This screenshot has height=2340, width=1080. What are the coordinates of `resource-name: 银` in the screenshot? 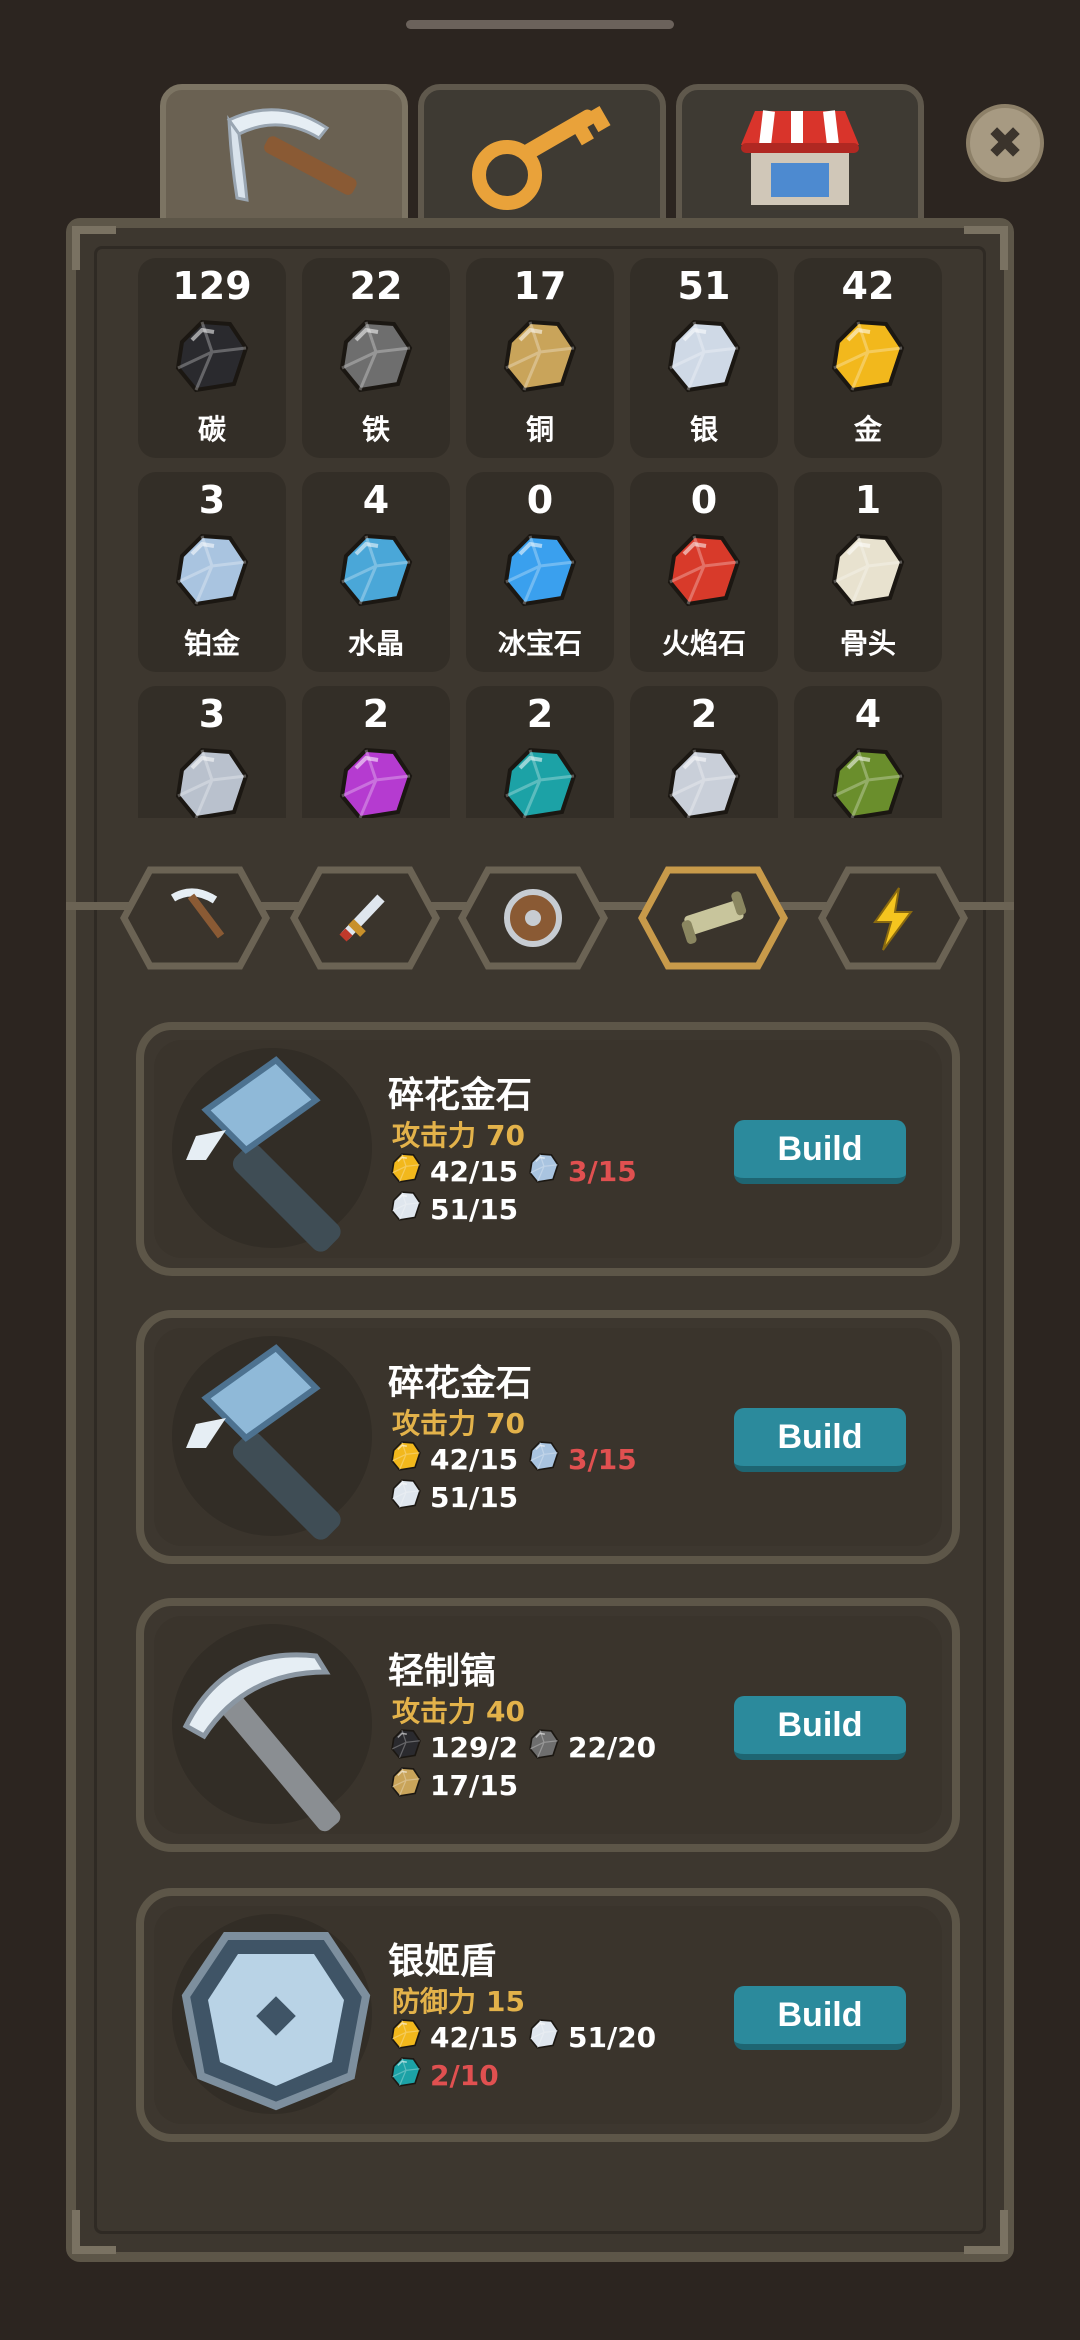 It's located at (703, 429).